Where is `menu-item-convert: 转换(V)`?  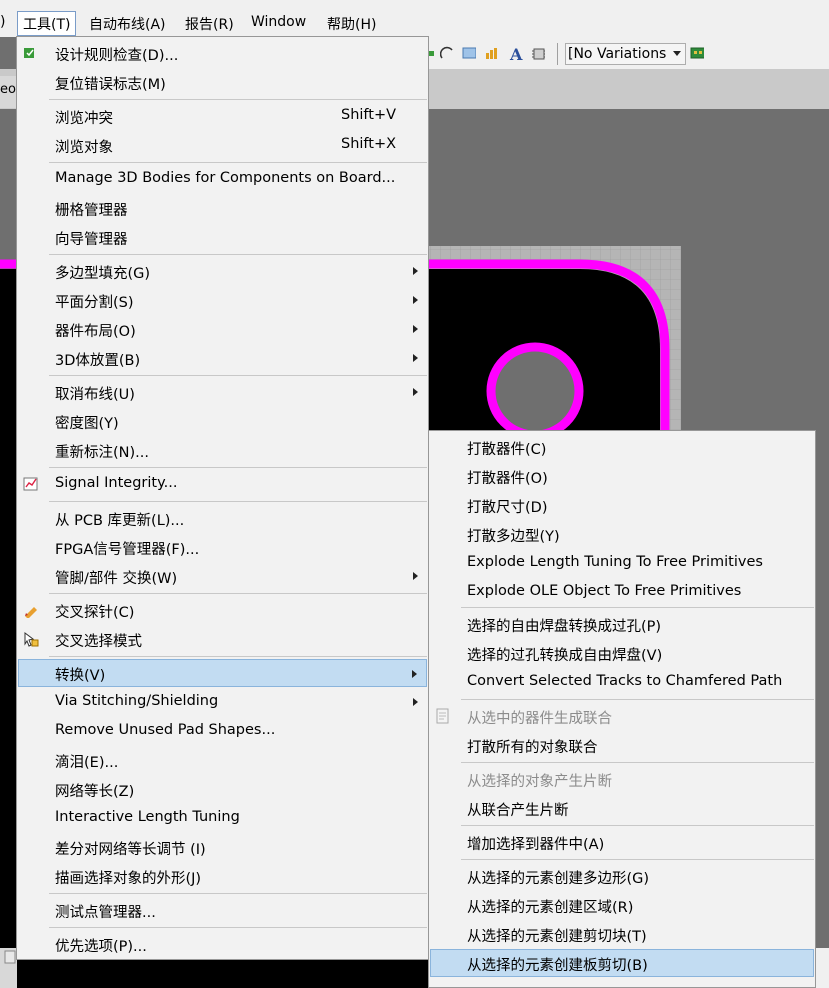
menu-item-convert: 转换(V) is located at coordinates (222, 673).